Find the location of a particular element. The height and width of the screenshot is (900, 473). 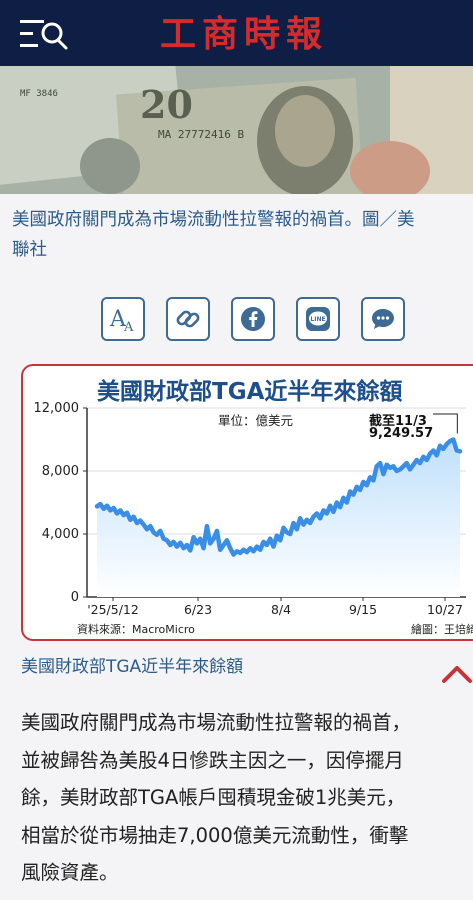

font-size-button: A A is located at coordinates (123, 319).